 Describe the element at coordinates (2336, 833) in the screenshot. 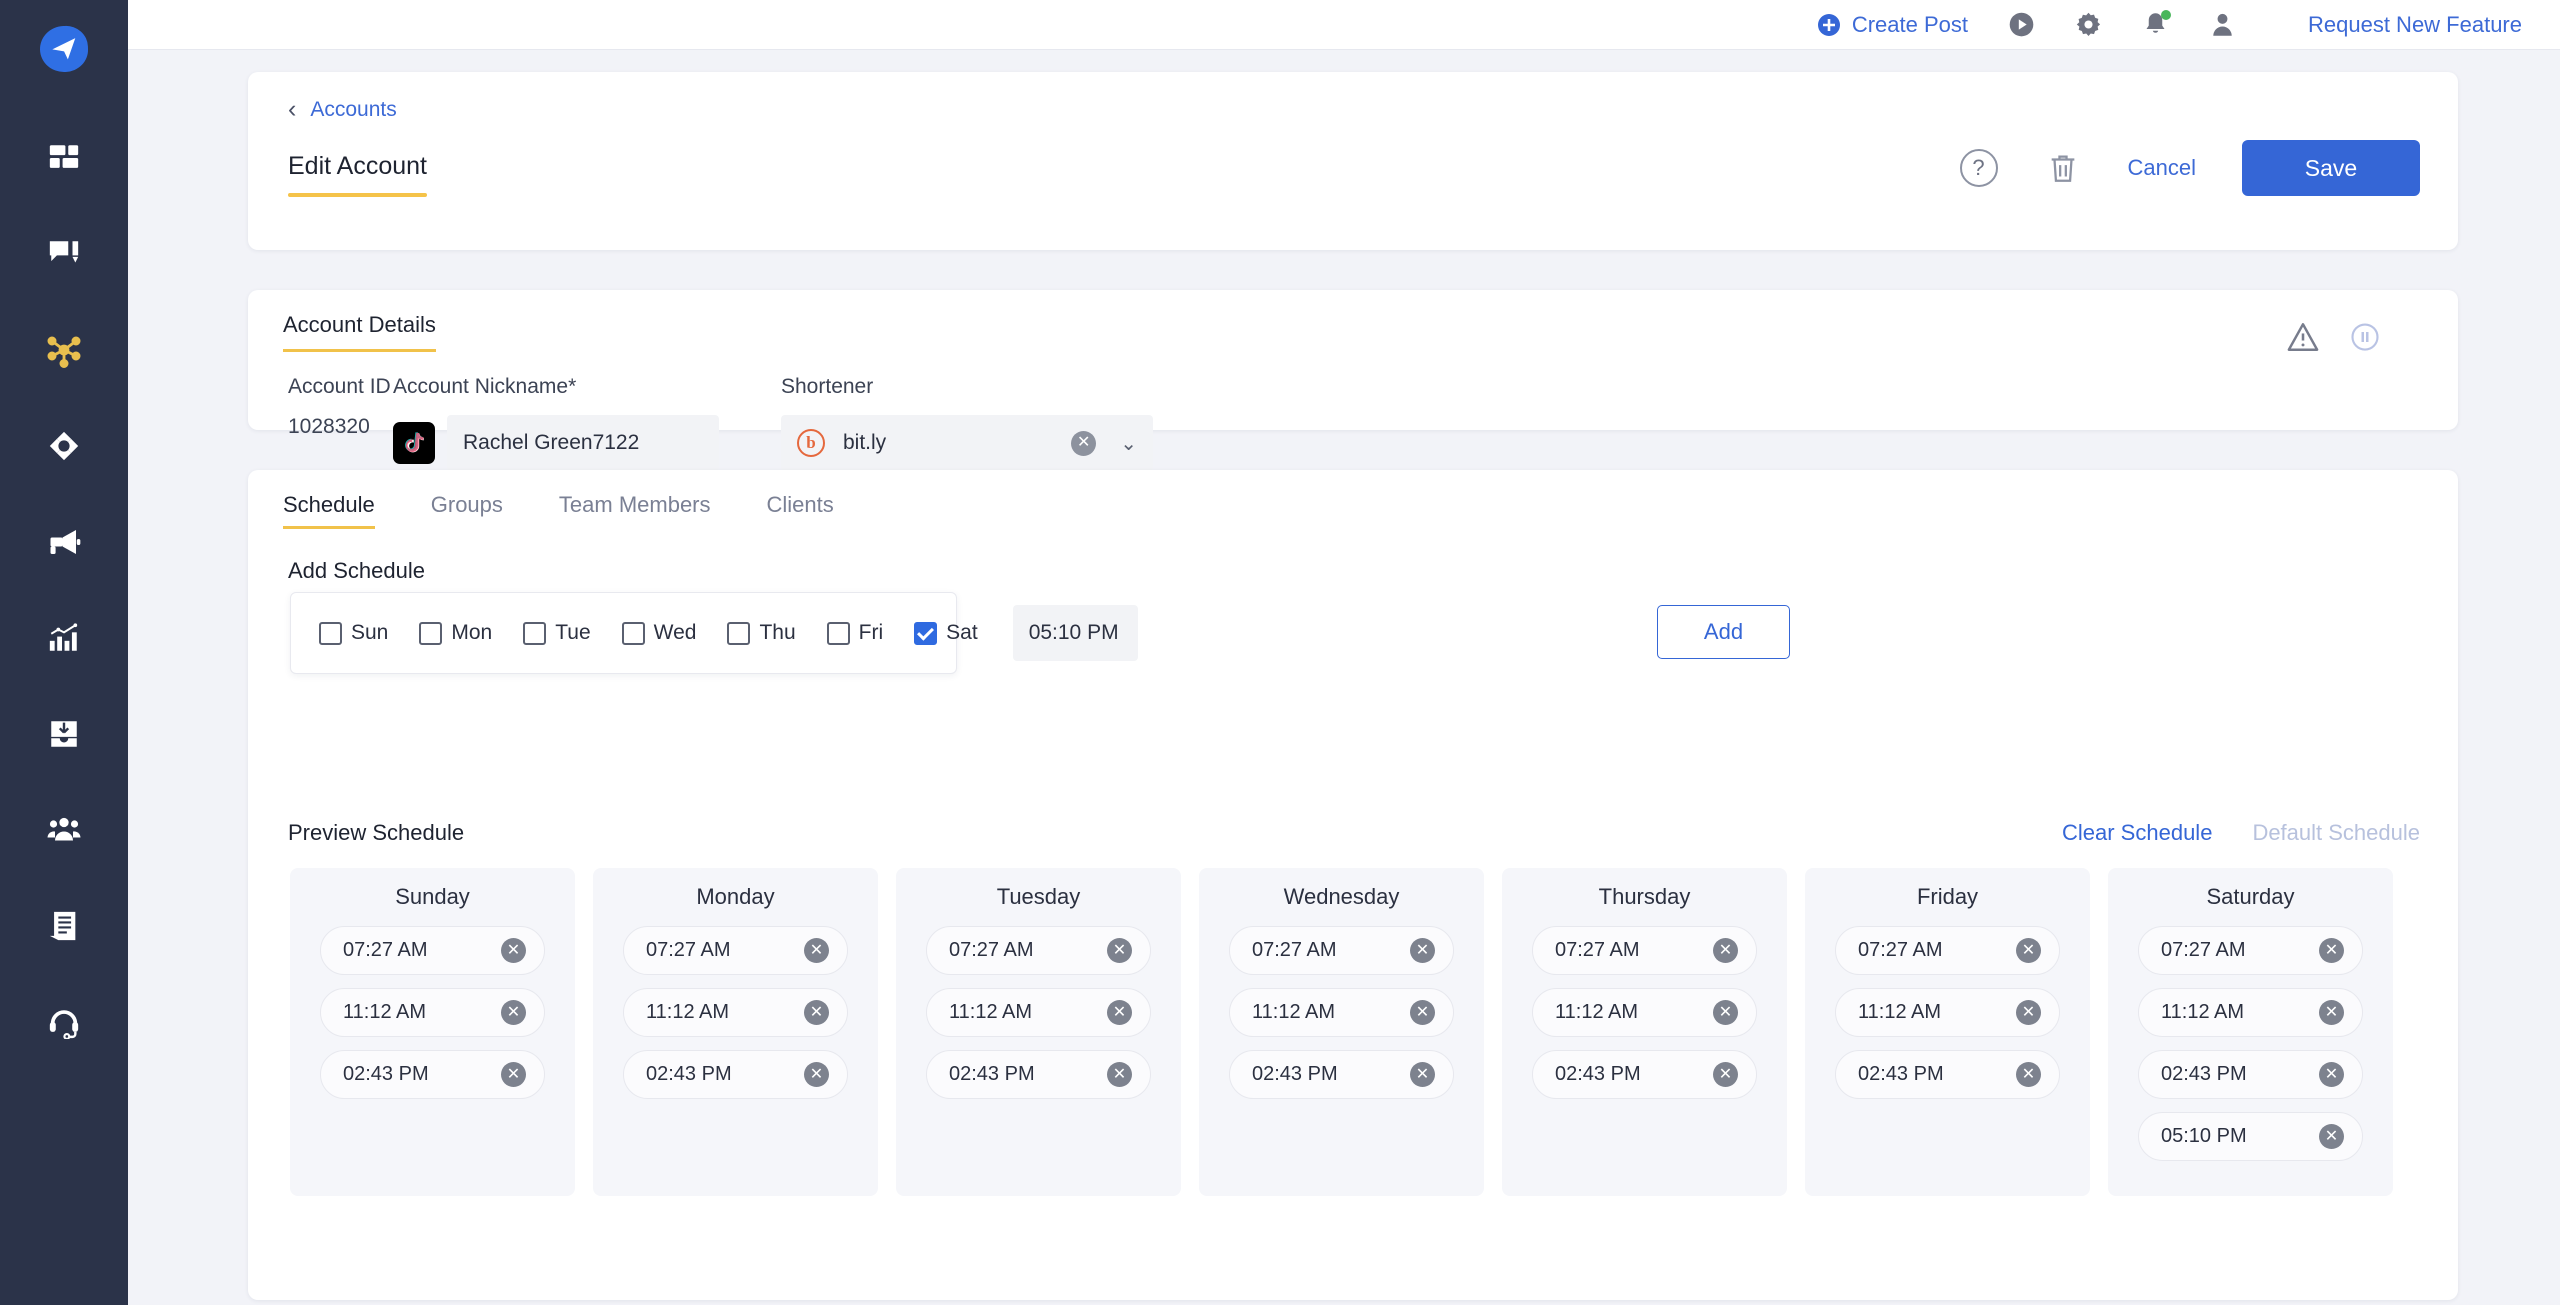

I see `default-schedule-button: Default Schedule` at that location.